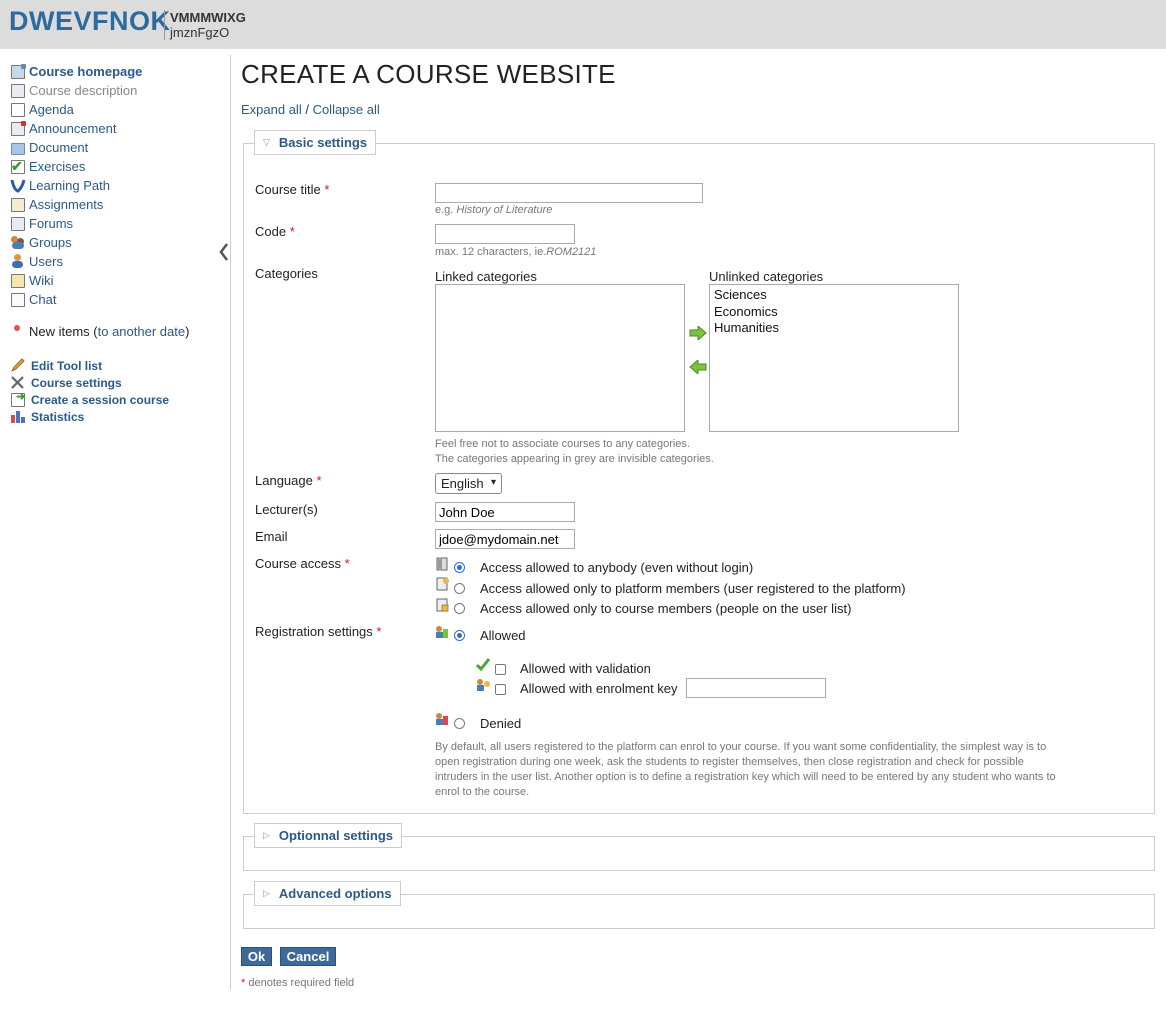  What do you see at coordinates (756, 688) in the screenshot?
I see `enrolment-key-input` at bounding box center [756, 688].